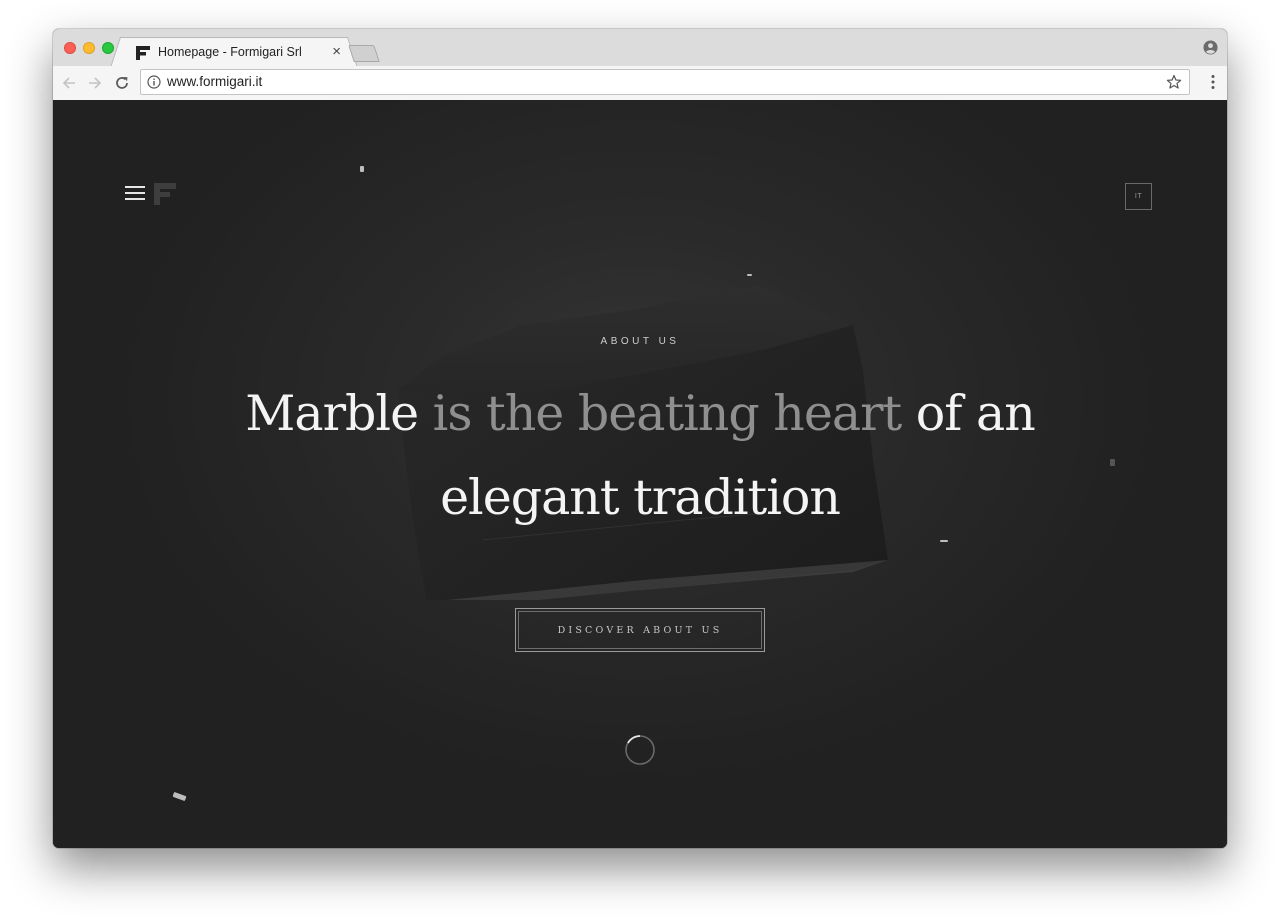 This screenshot has height=924, width=1280. What do you see at coordinates (1213, 82) in the screenshot?
I see `kebab-menu-icon` at bounding box center [1213, 82].